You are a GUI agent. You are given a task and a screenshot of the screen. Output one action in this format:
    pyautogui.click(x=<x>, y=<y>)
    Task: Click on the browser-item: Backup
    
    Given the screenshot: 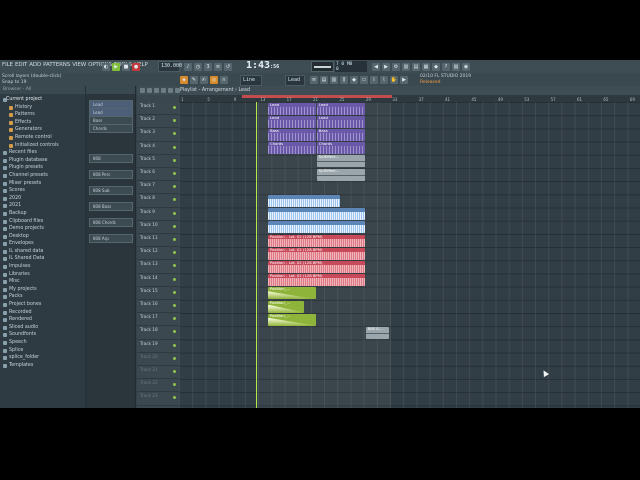 What is the action you would take?
    pyautogui.click(x=42, y=214)
    